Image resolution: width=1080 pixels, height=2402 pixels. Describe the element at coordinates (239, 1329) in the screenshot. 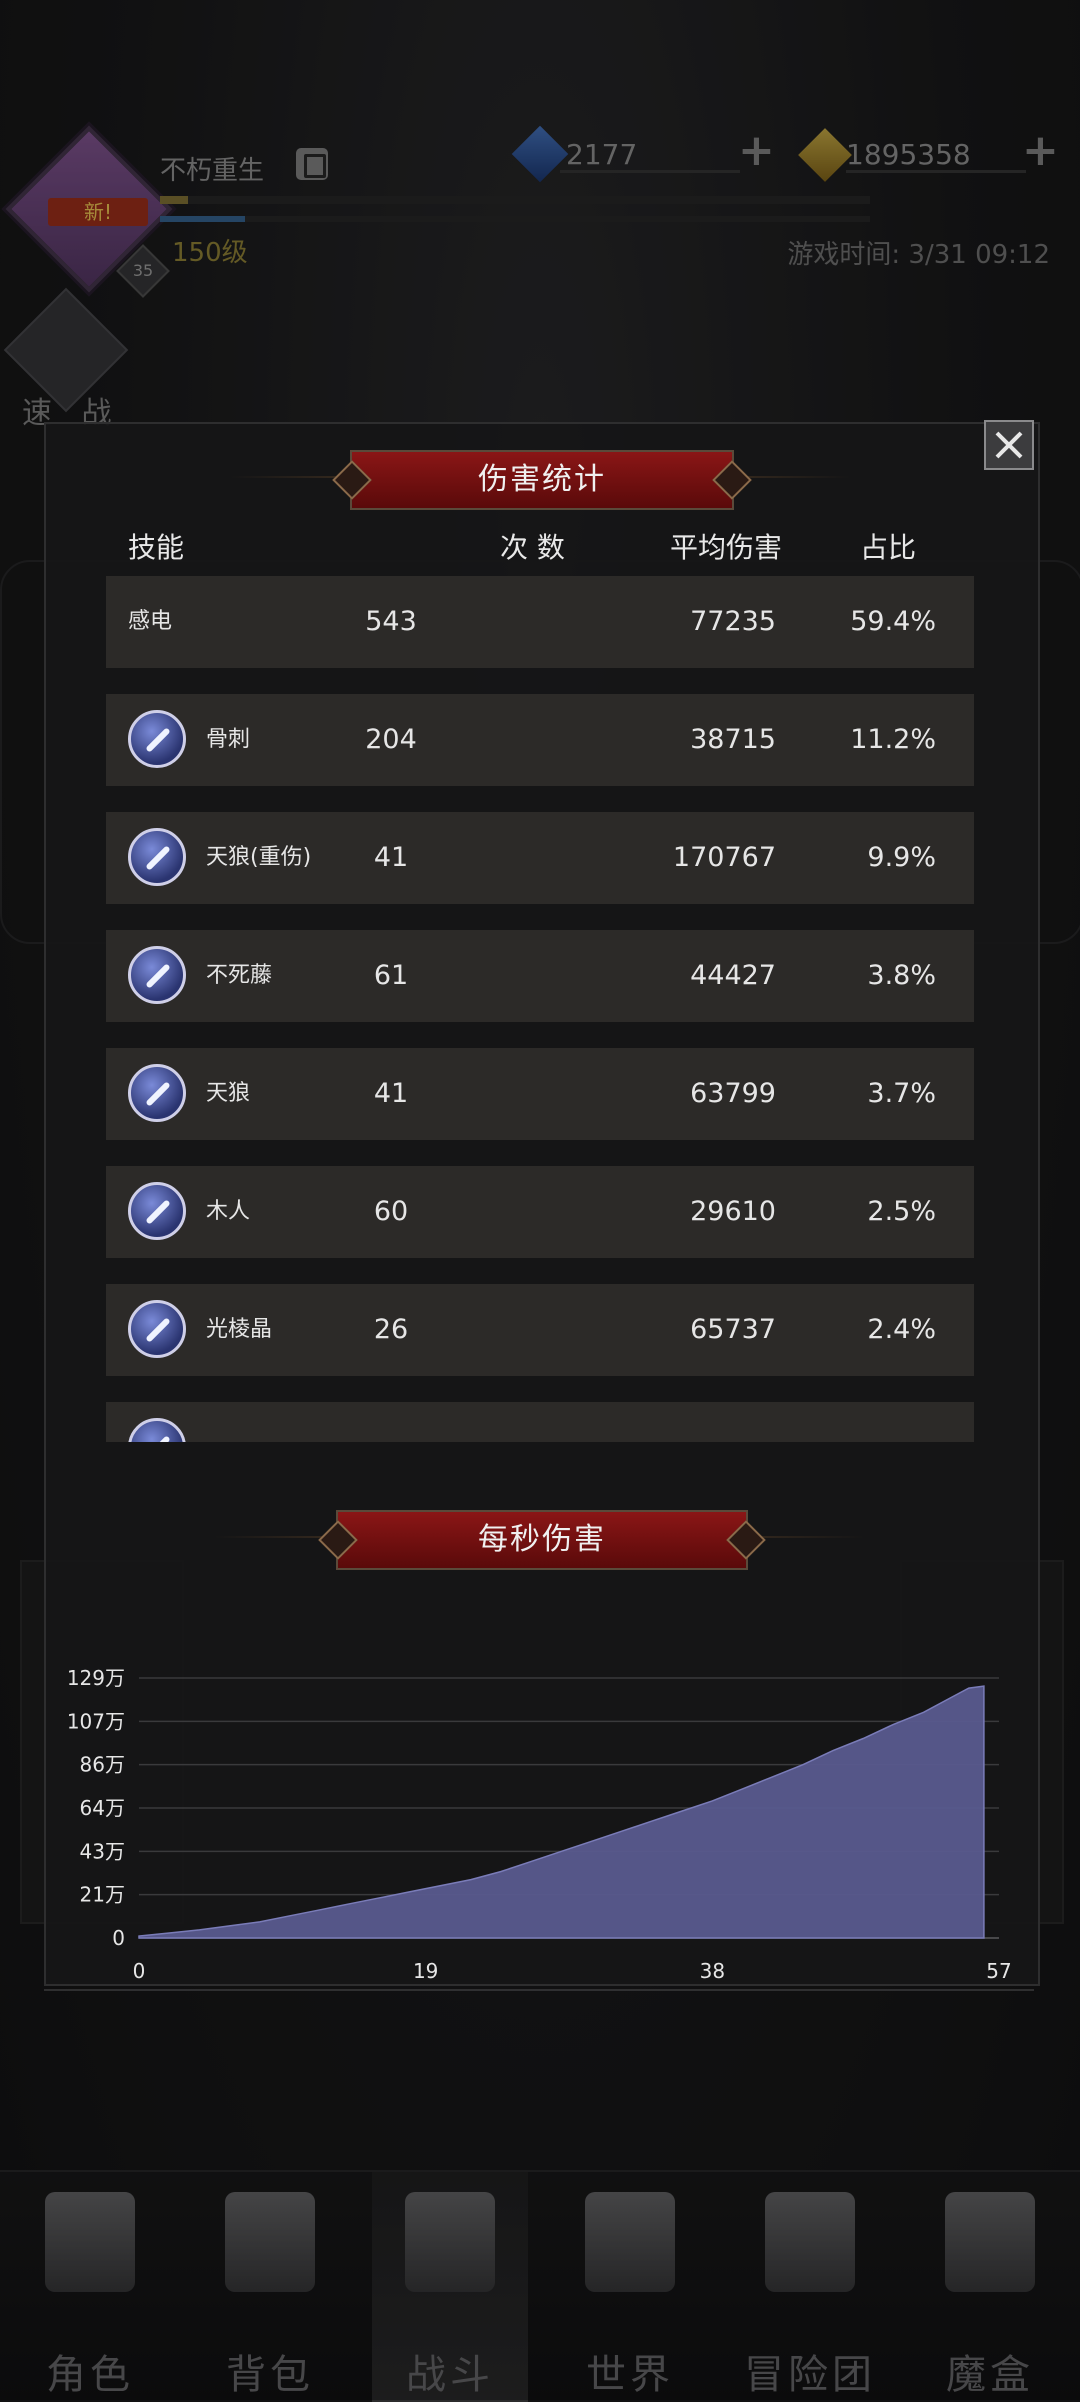

I see `skill-name: 光棱晶` at that location.